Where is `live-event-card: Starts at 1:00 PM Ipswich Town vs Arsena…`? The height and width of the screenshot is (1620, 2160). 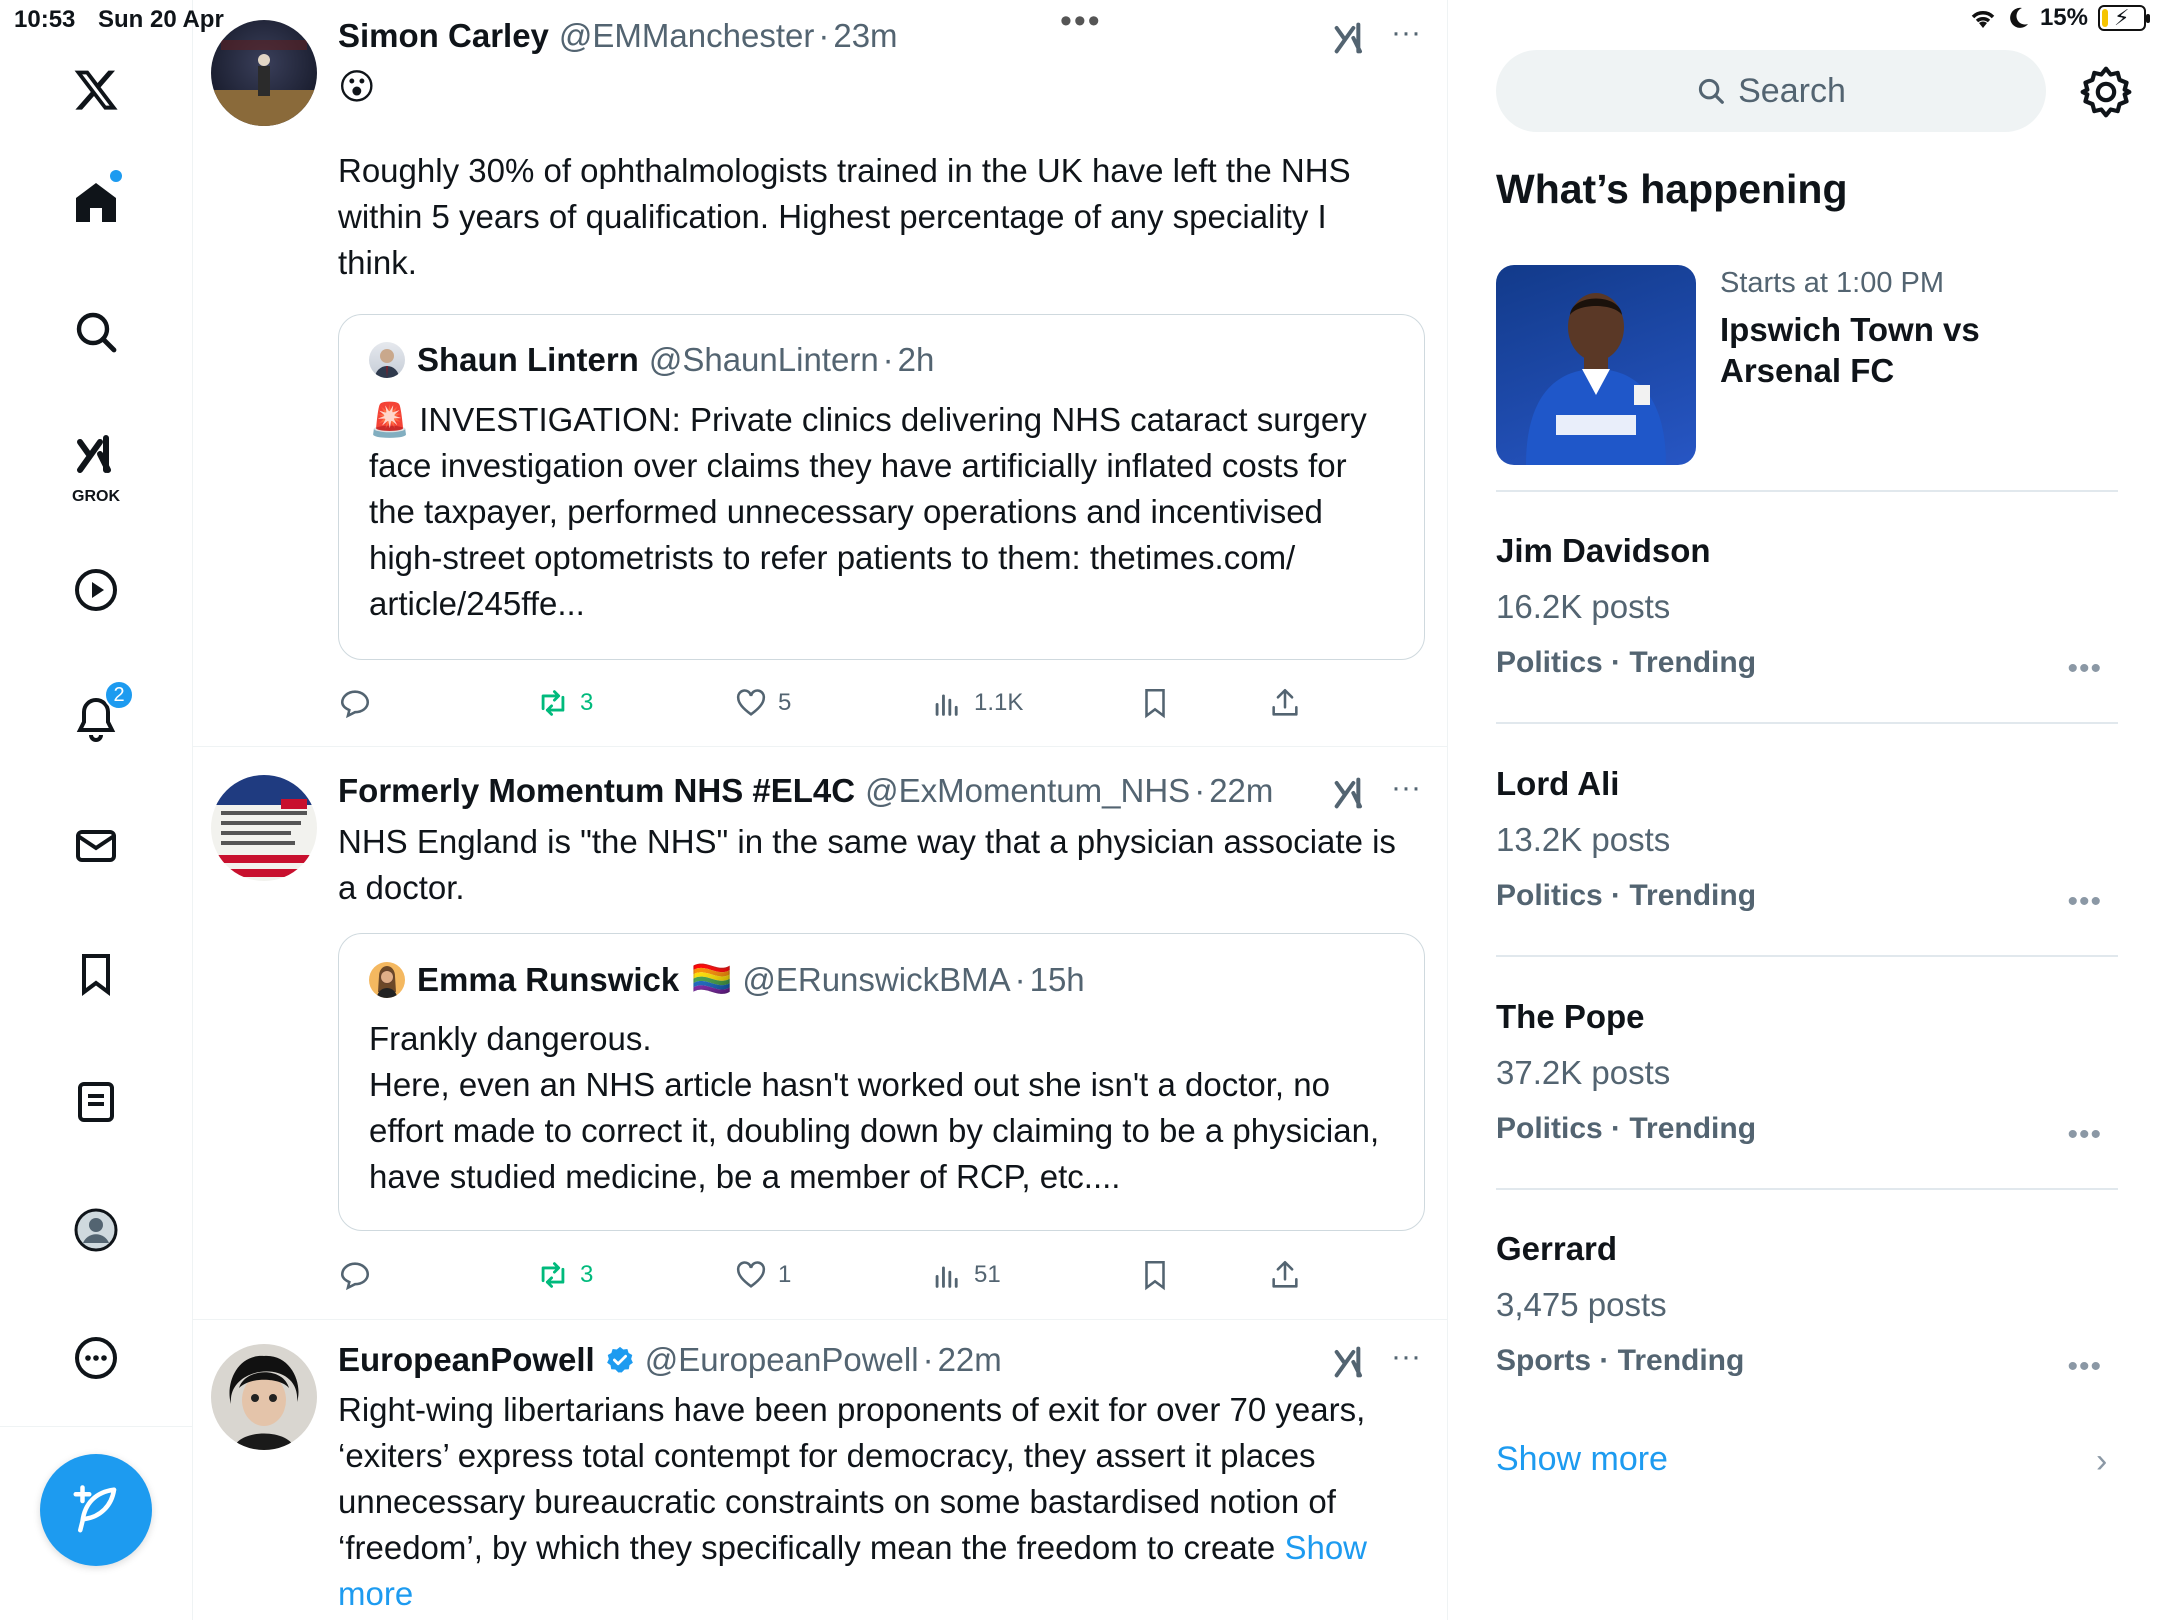 live-event-card: Starts at 1:00 PM Ipswich Town vs Arsena… is located at coordinates (1806, 365).